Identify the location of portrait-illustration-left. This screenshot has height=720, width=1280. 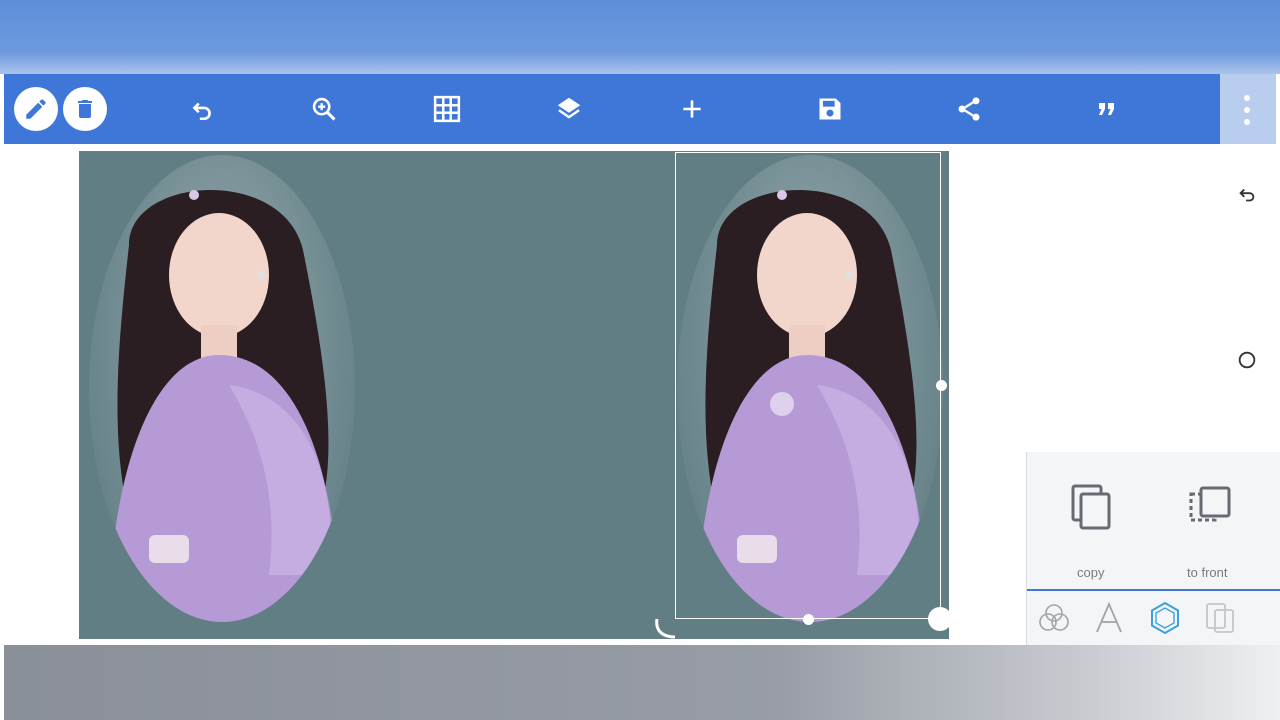
(224, 406).